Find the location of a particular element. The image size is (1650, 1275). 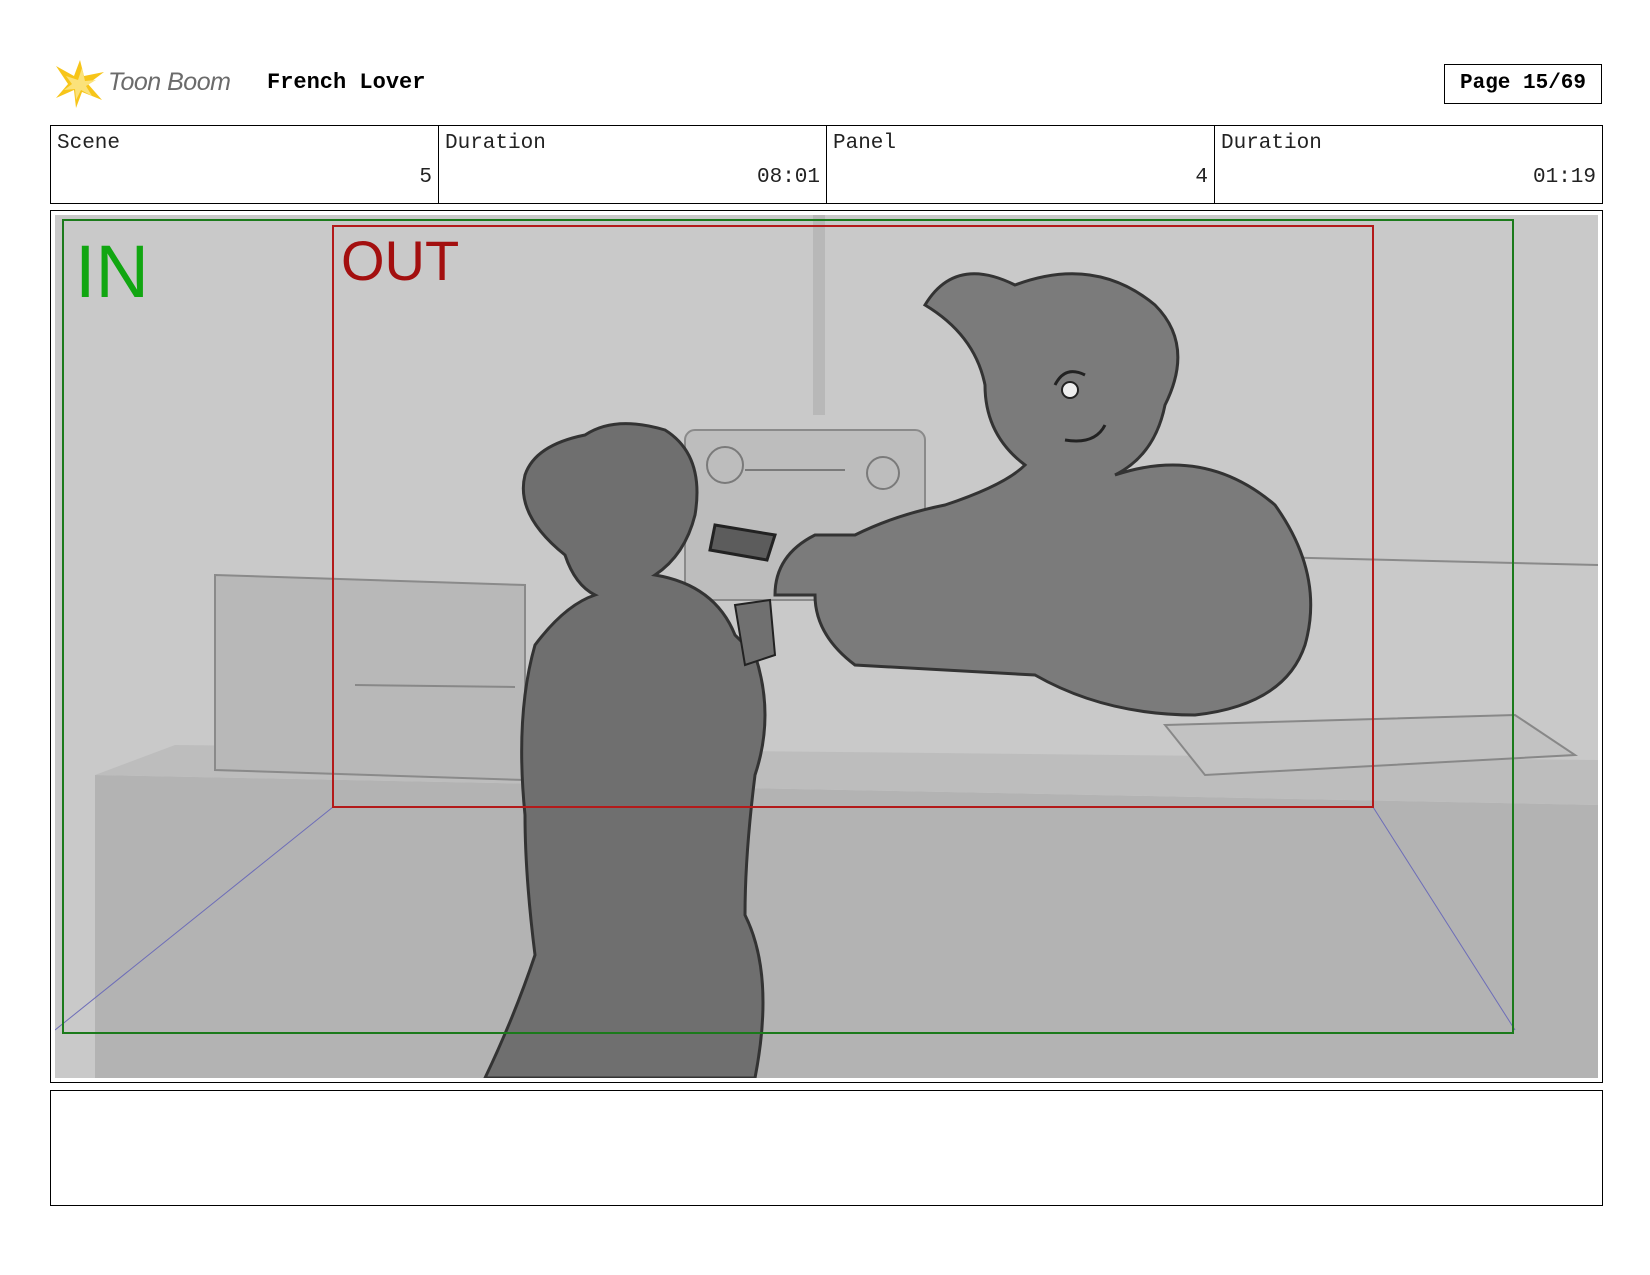

panel-duration-label: Duration is located at coordinates (1271, 143).